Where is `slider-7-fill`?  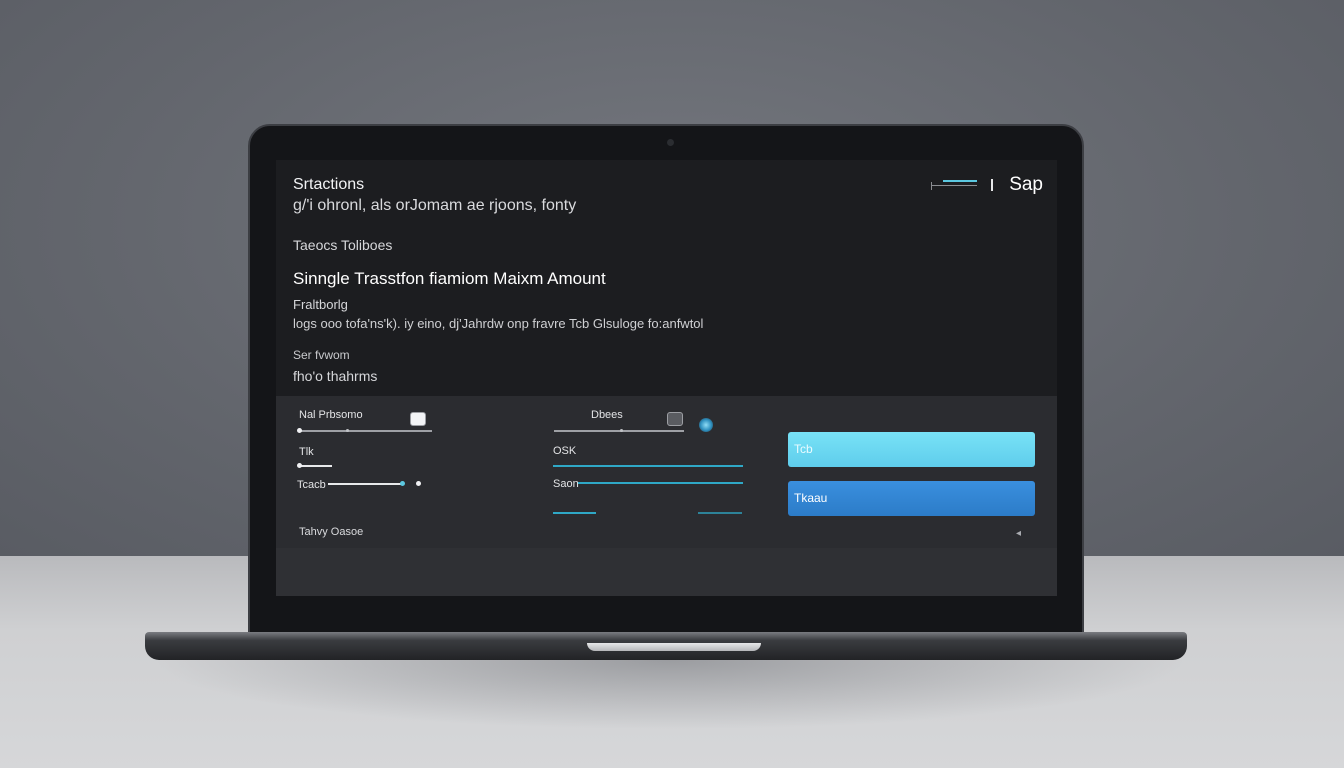
slider-7-fill is located at coordinates (574, 513).